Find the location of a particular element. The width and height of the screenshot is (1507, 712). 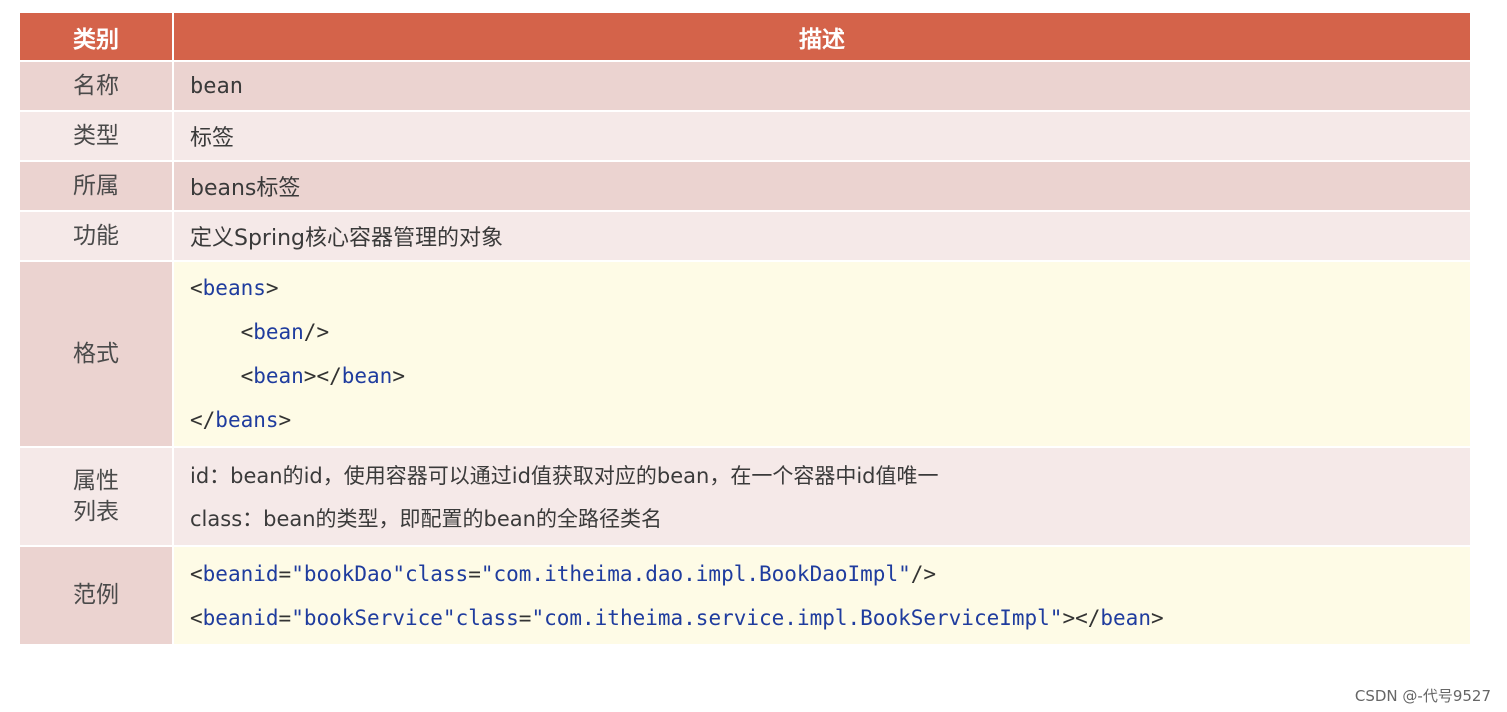

format-line-3: < bean ></bean > is located at coordinates (297, 376).